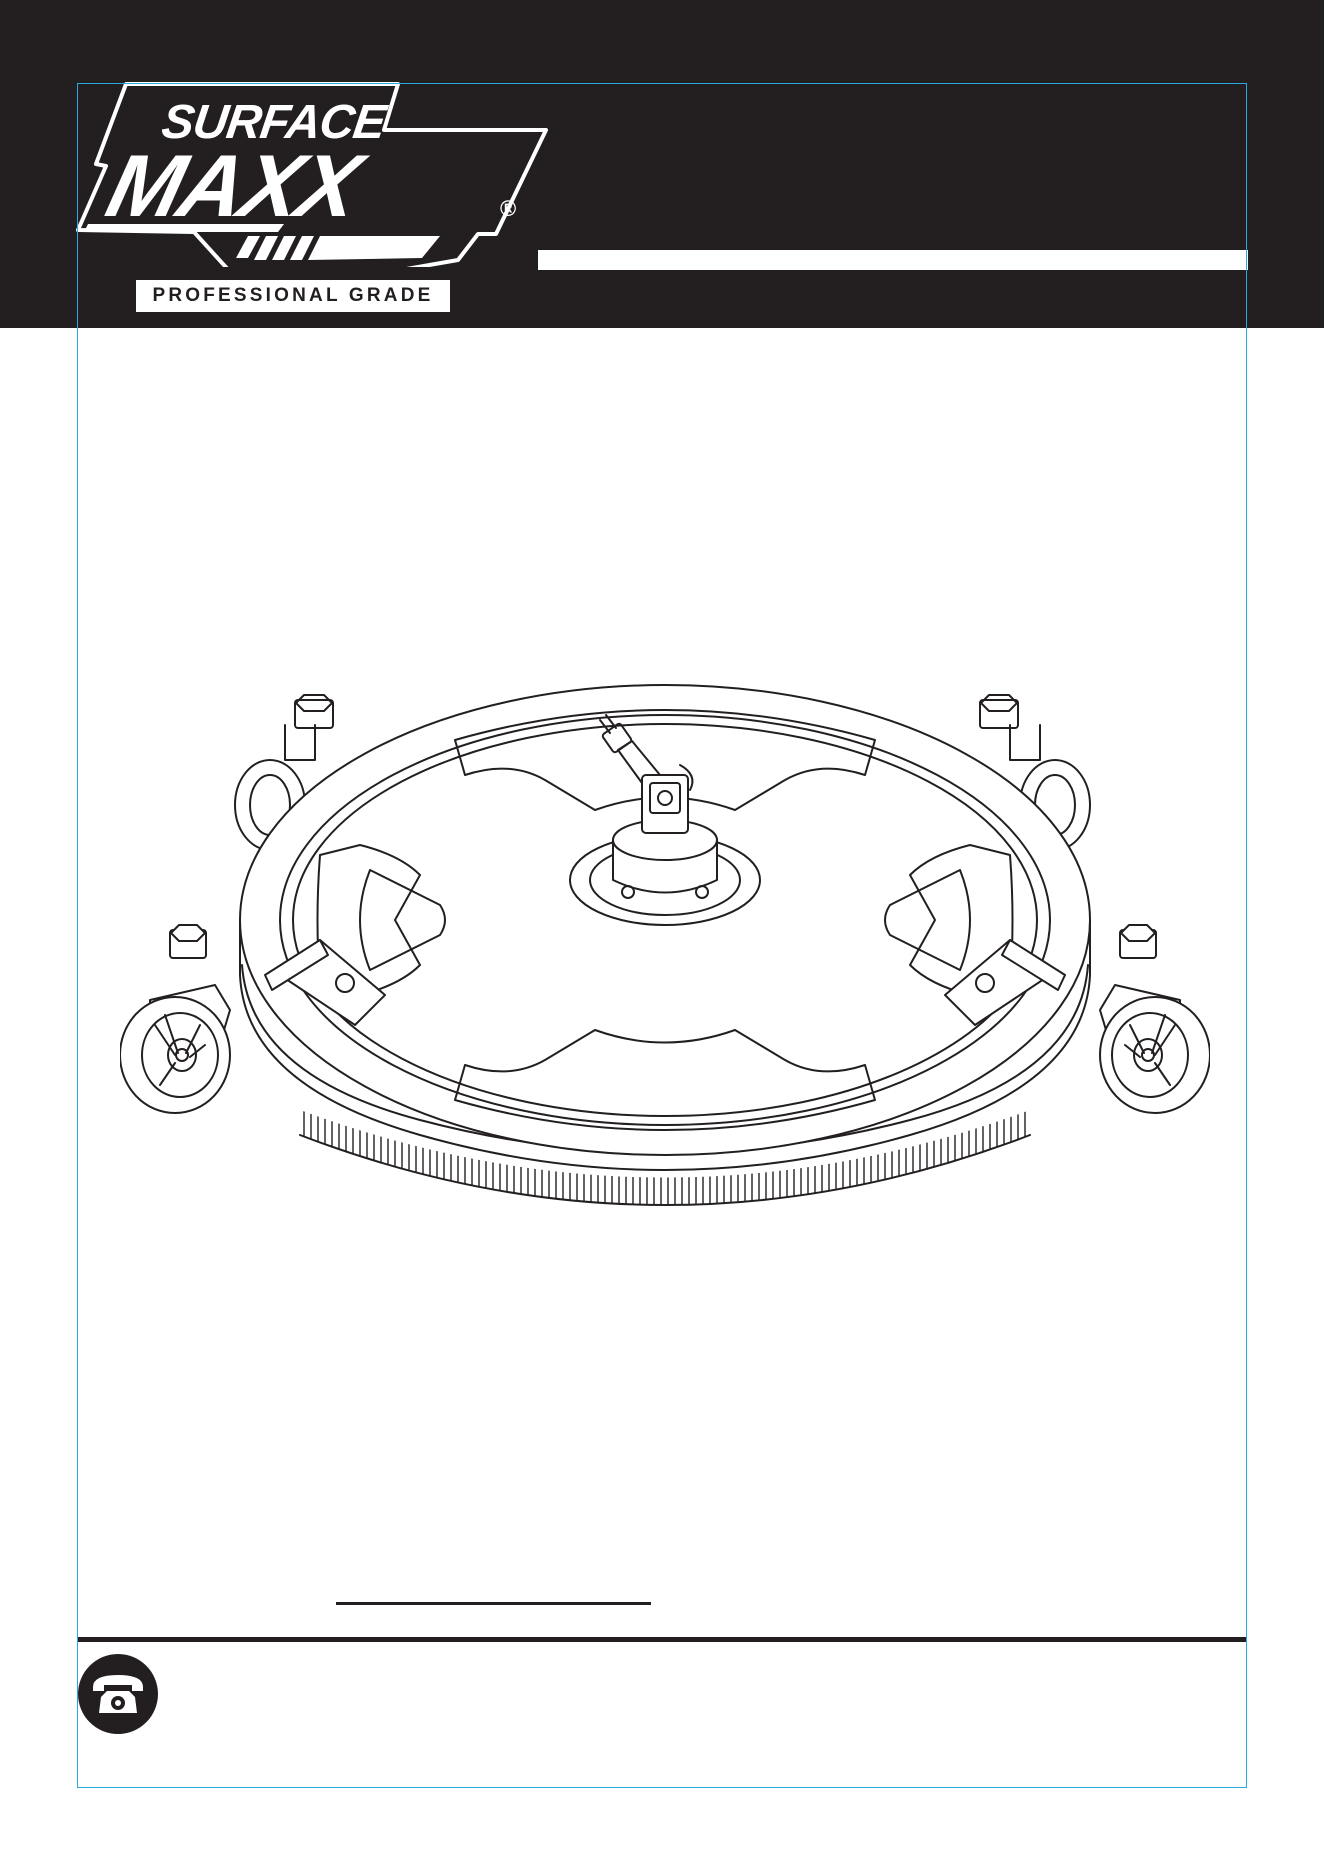 The width and height of the screenshot is (1324, 1872). I want to click on footer-rule, so click(662, 1639).